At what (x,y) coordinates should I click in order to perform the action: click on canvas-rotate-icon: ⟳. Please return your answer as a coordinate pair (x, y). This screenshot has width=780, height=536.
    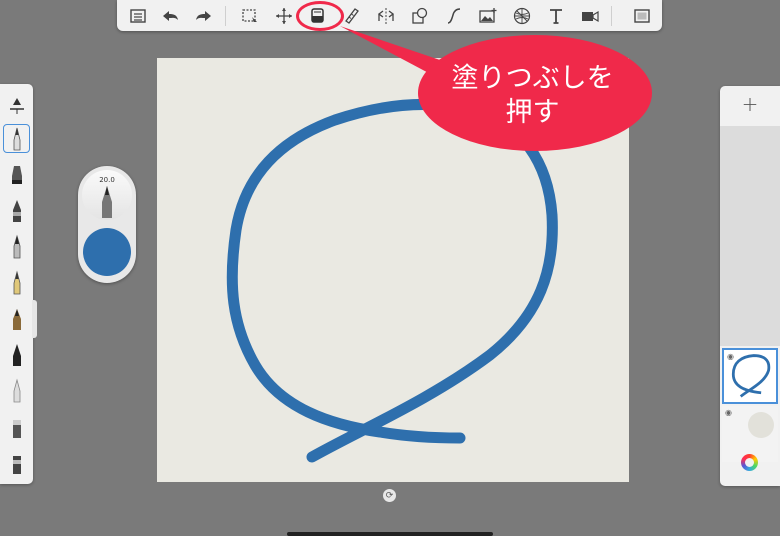
    Looking at the image, I should click on (389, 495).